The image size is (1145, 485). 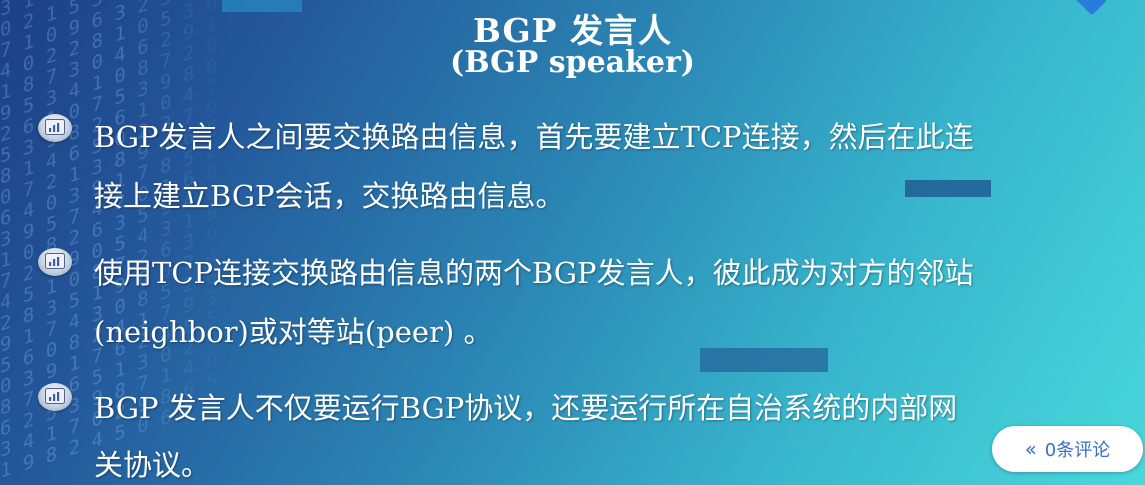 What do you see at coordinates (572, 62) in the screenshot?
I see `slide-subtitle: (BGP speaker)` at bounding box center [572, 62].